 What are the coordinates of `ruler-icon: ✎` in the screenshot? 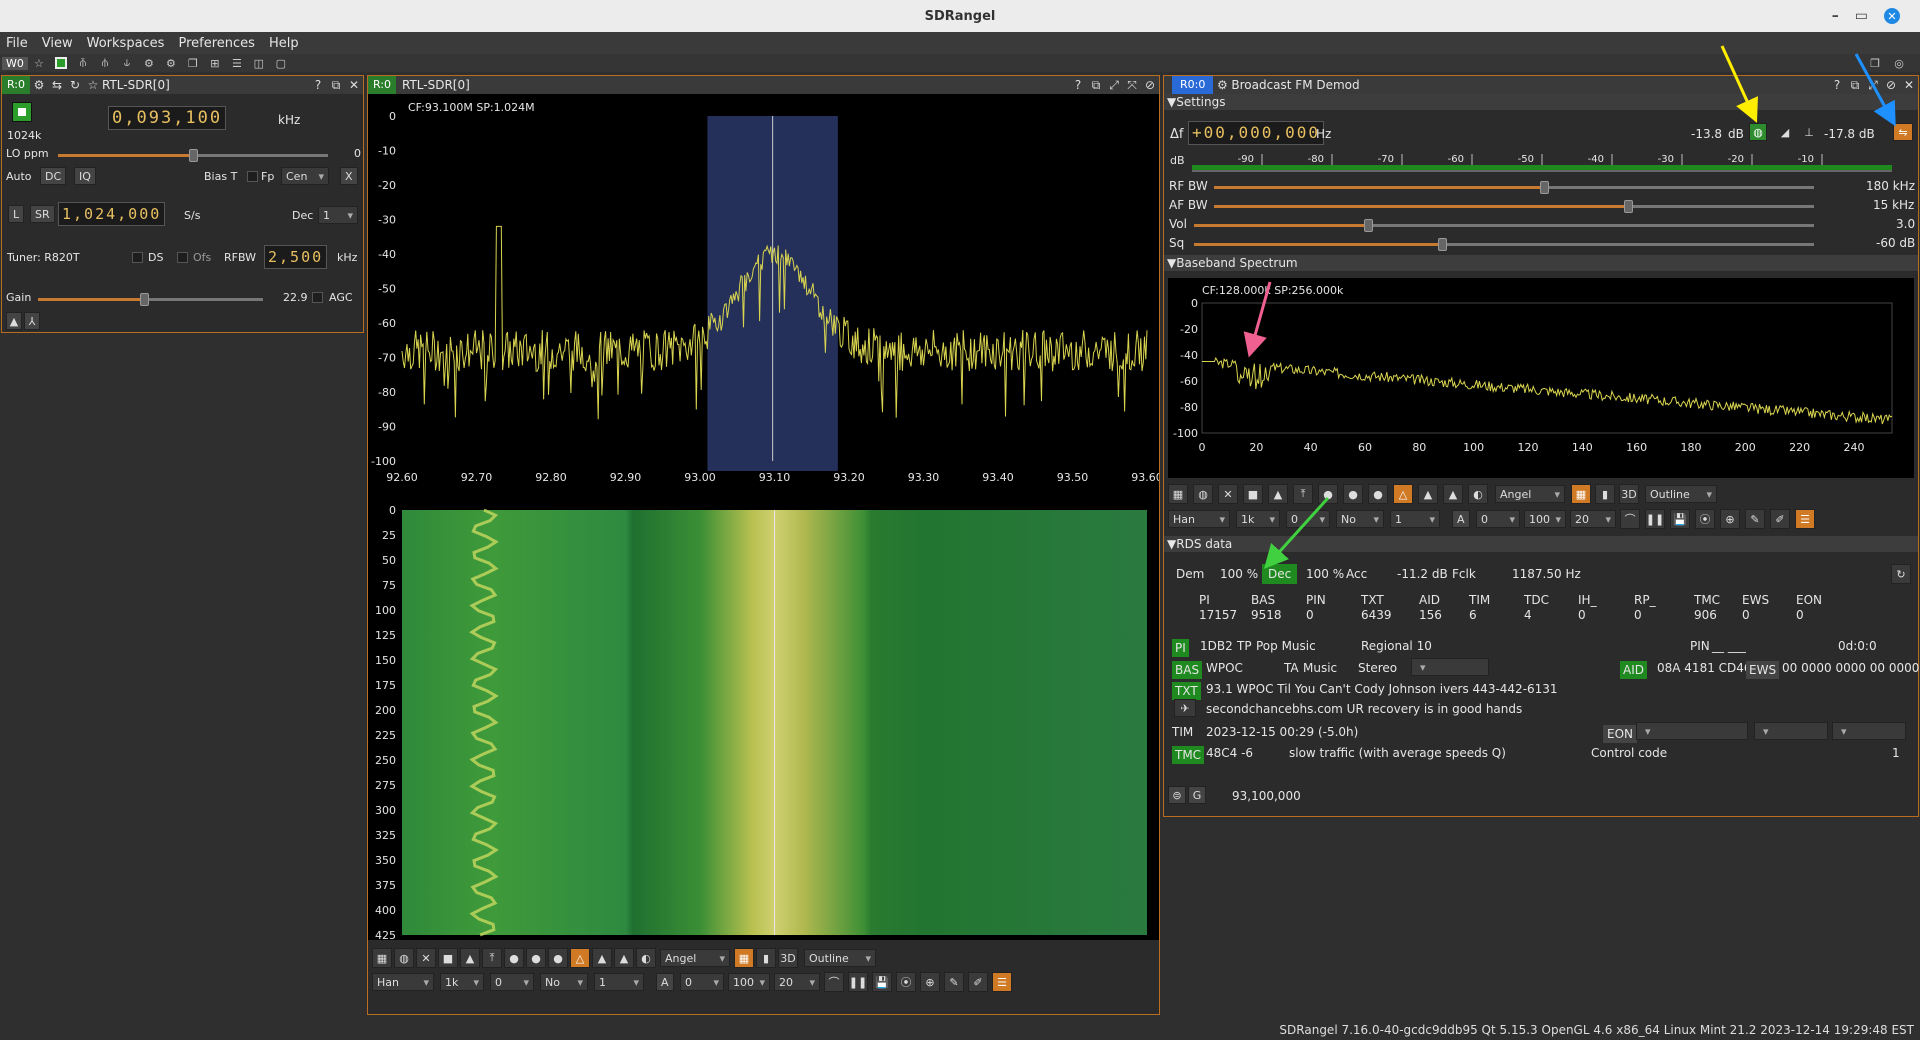 It's located at (954, 982).